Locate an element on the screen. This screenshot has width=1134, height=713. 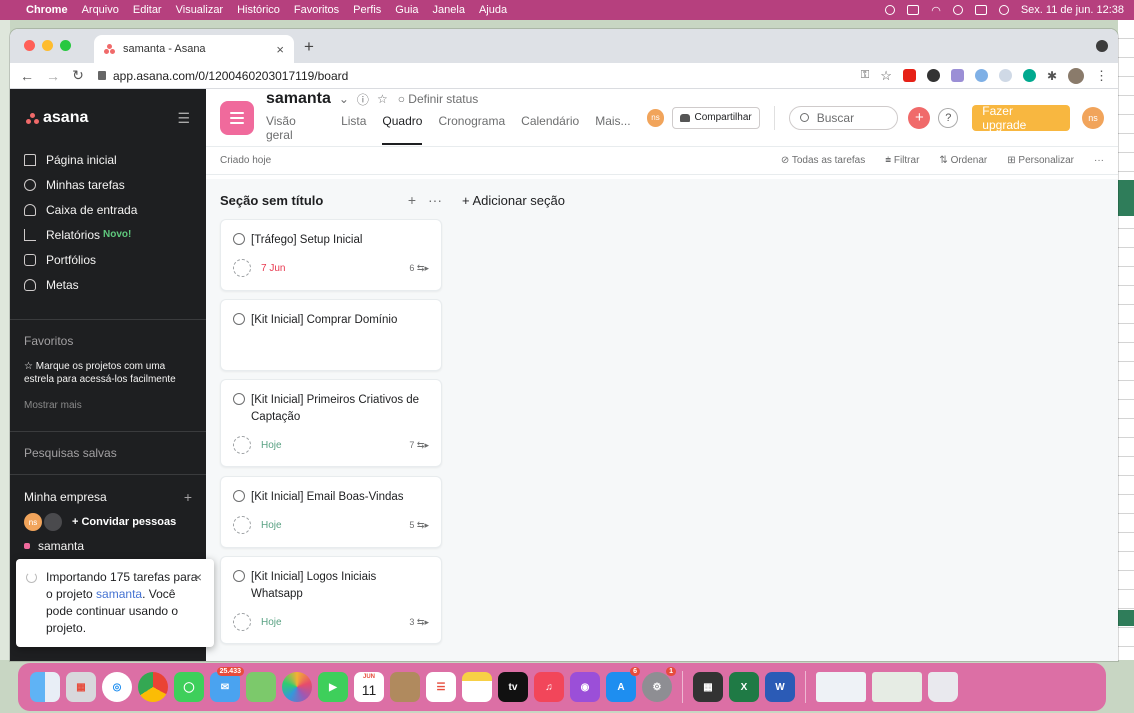
project-list-icon is located at coordinates (237, 117).